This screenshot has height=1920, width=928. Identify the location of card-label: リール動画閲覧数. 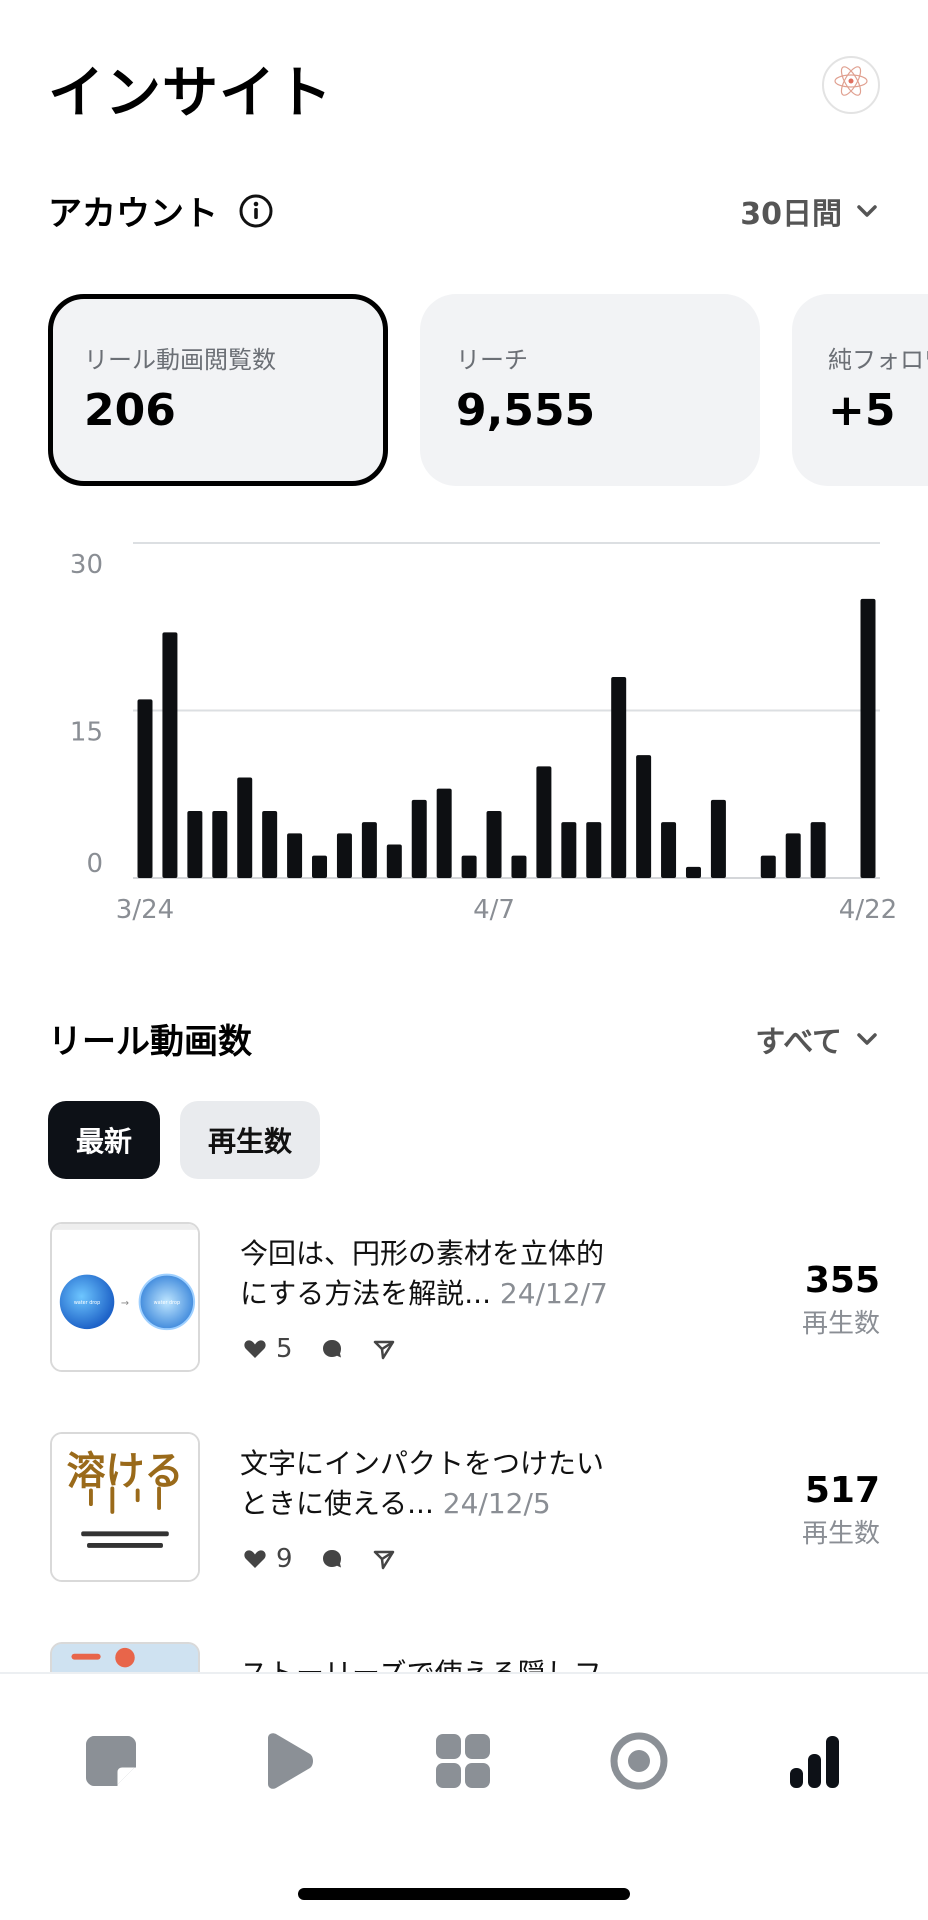
(180, 360).